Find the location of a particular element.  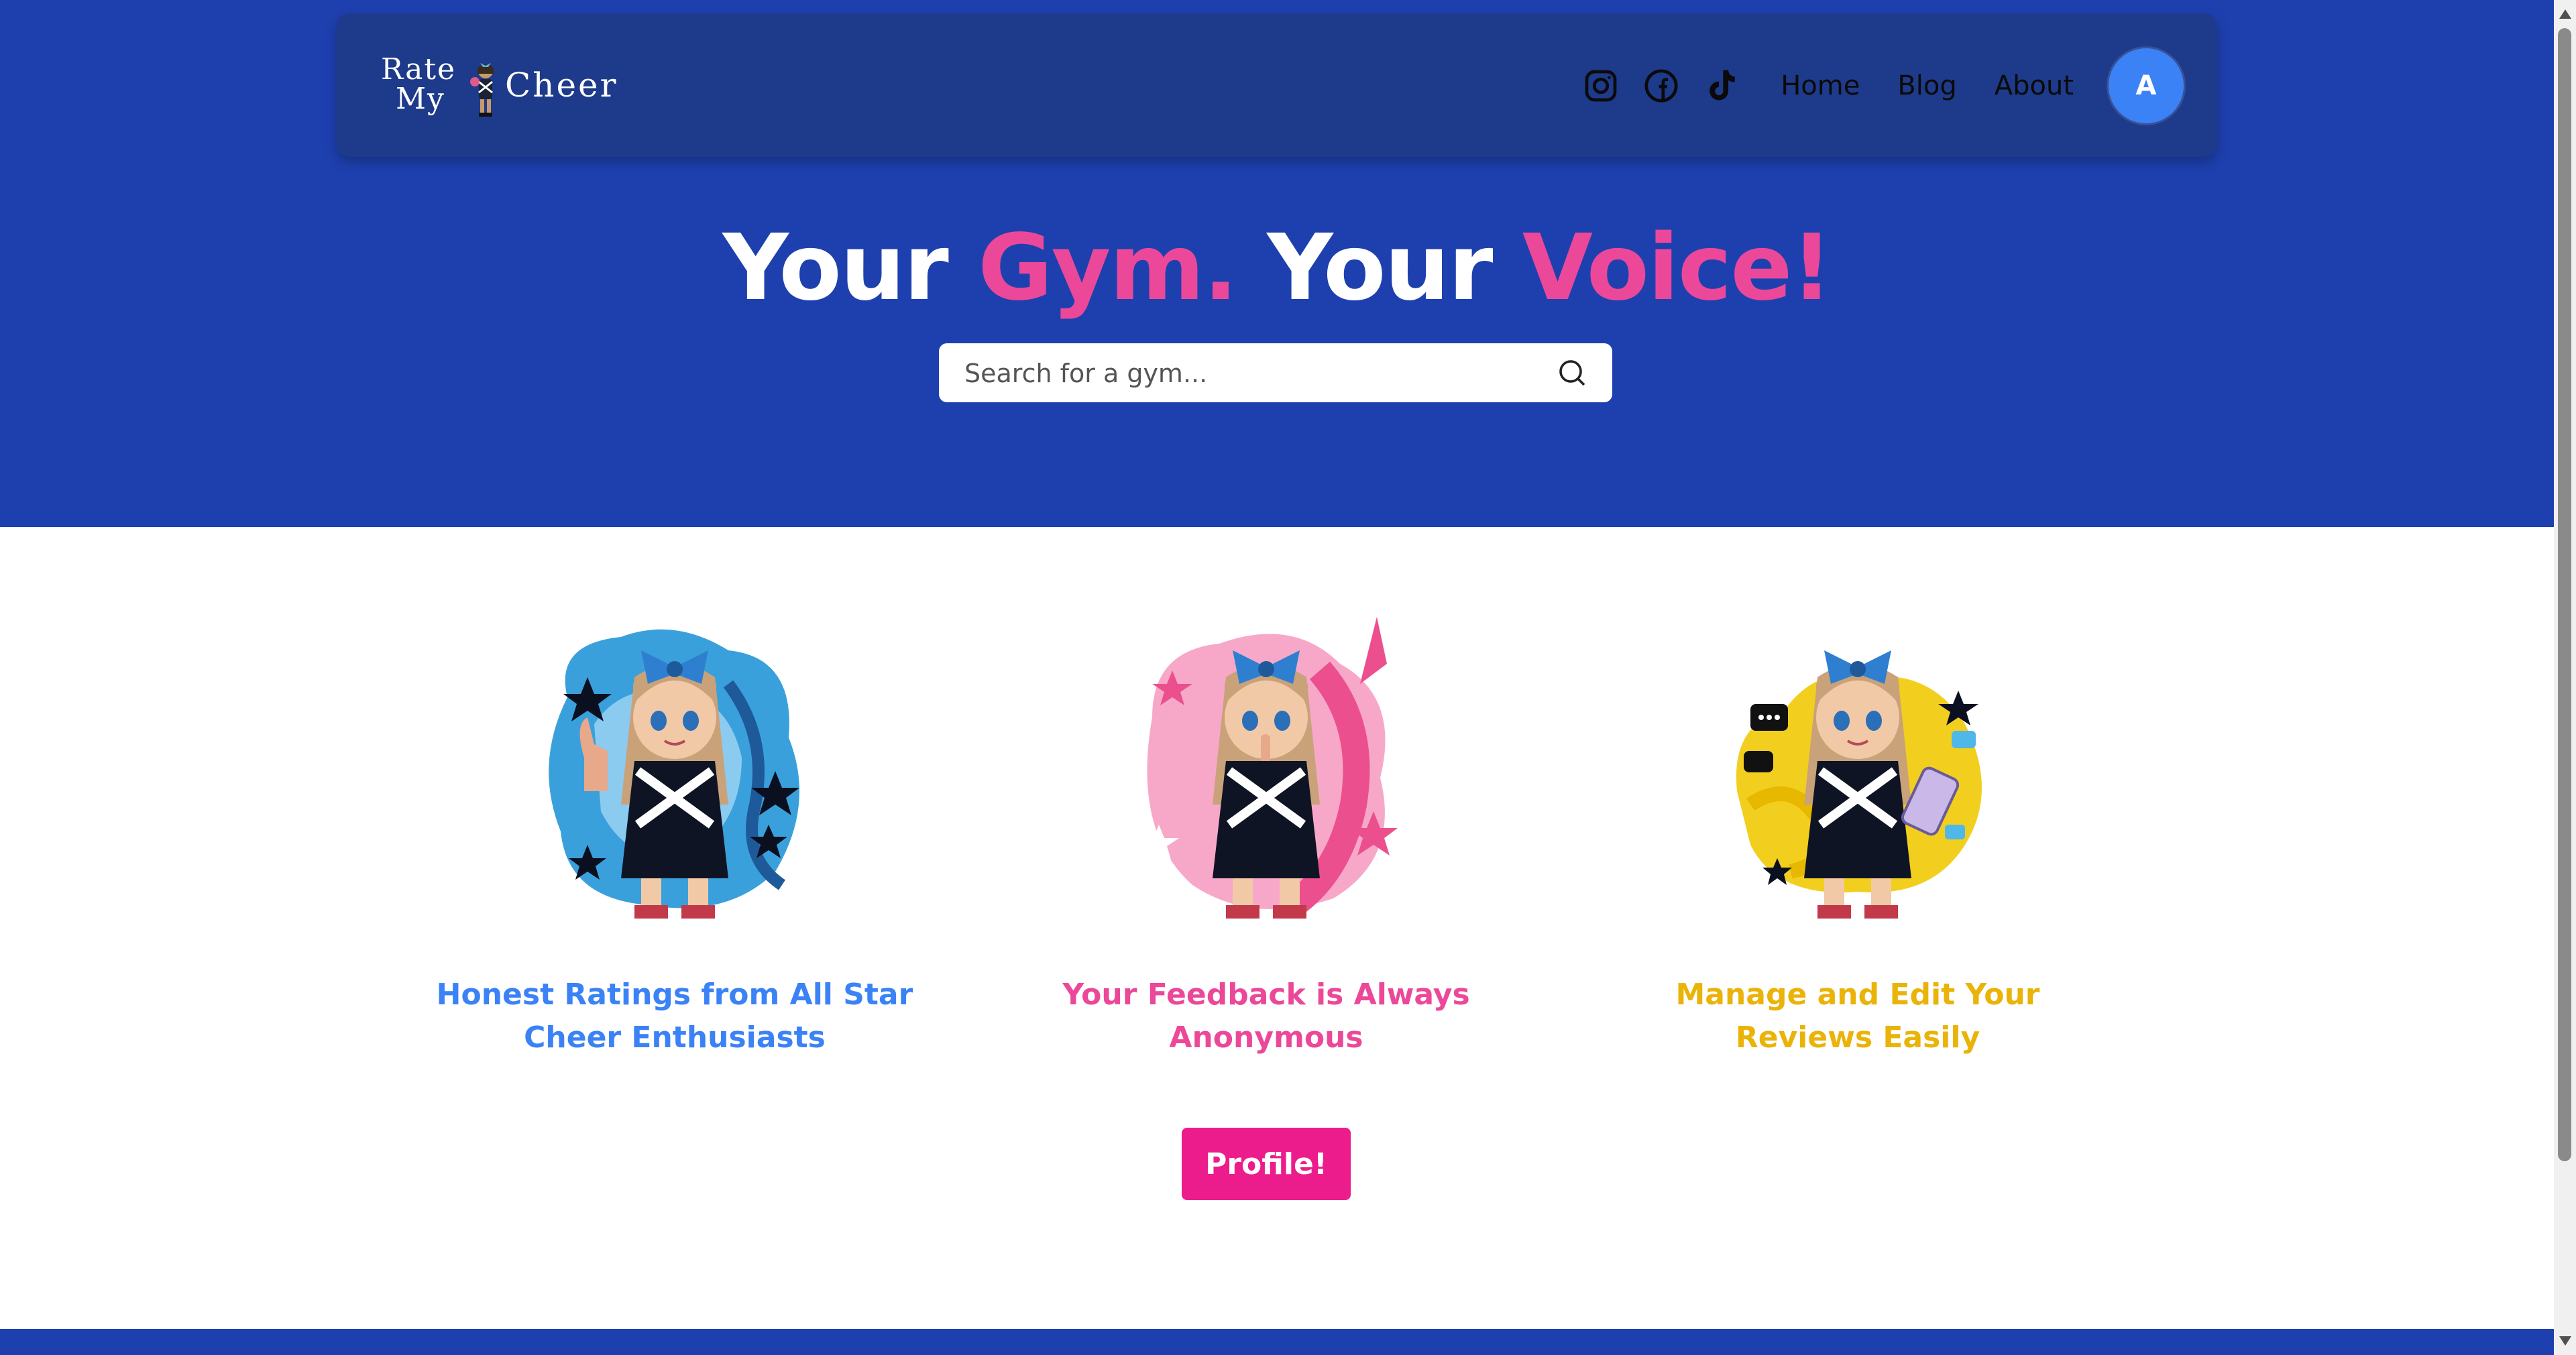

feature-caption: Manage and Edit Your Reviews Easily is located at coordinates (1857, 1016).